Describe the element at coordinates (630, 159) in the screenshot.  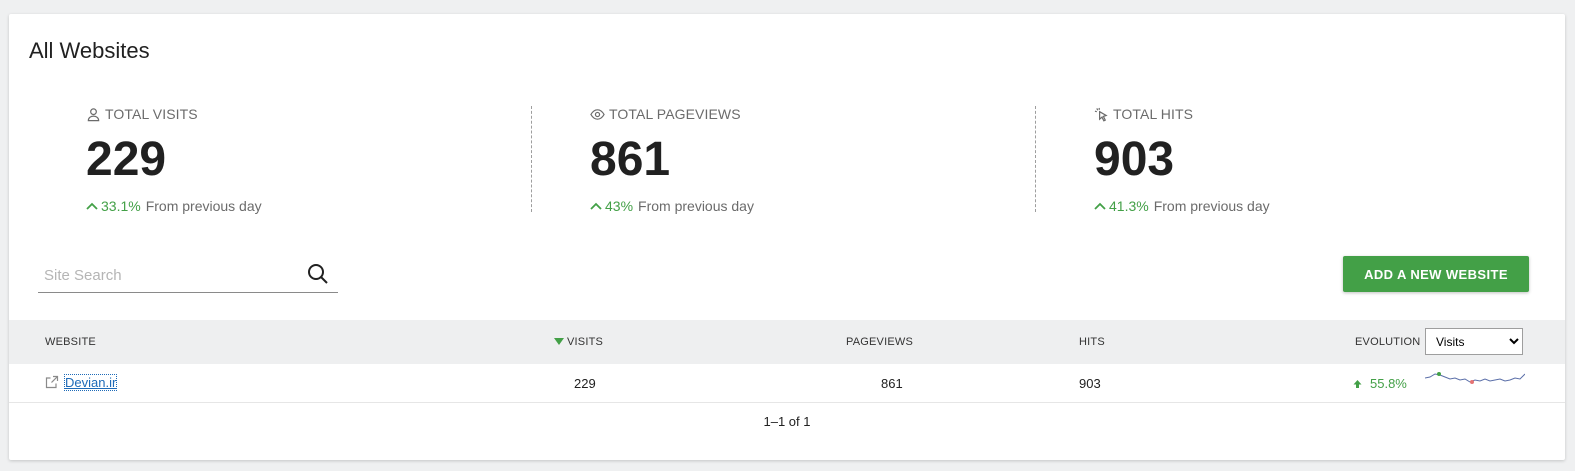
I see `kpi-value: 861` at that location.